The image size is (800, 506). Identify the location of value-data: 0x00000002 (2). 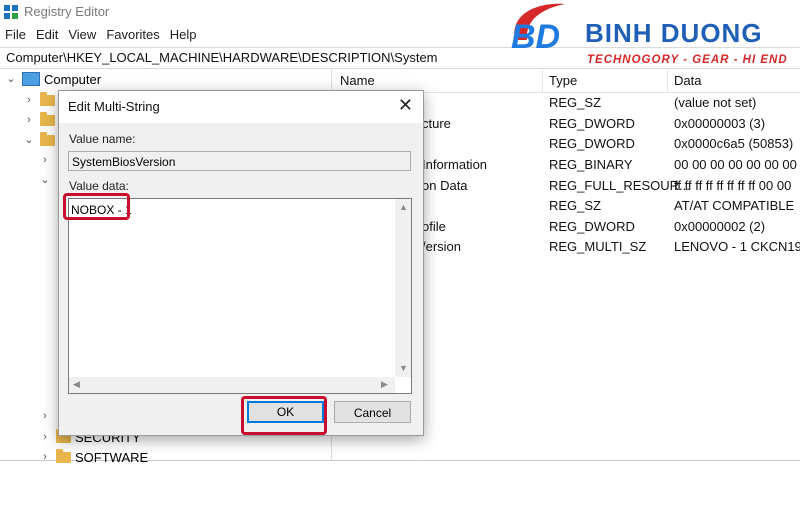
(720, 226).